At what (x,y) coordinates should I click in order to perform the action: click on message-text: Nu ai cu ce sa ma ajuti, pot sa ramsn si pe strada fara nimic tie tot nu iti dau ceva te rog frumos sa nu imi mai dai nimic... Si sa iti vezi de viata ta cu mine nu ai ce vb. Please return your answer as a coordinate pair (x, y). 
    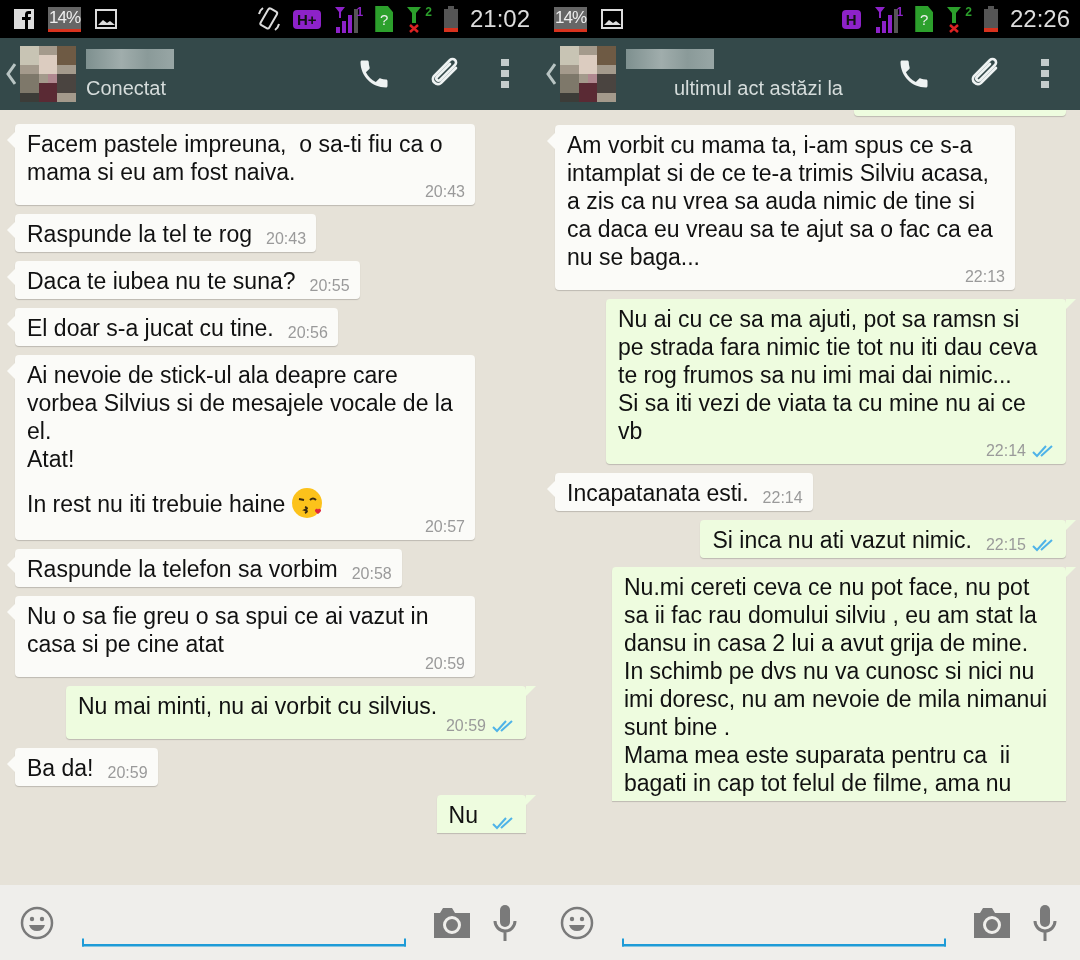
    Looking at the image, I should click on (828, 374).